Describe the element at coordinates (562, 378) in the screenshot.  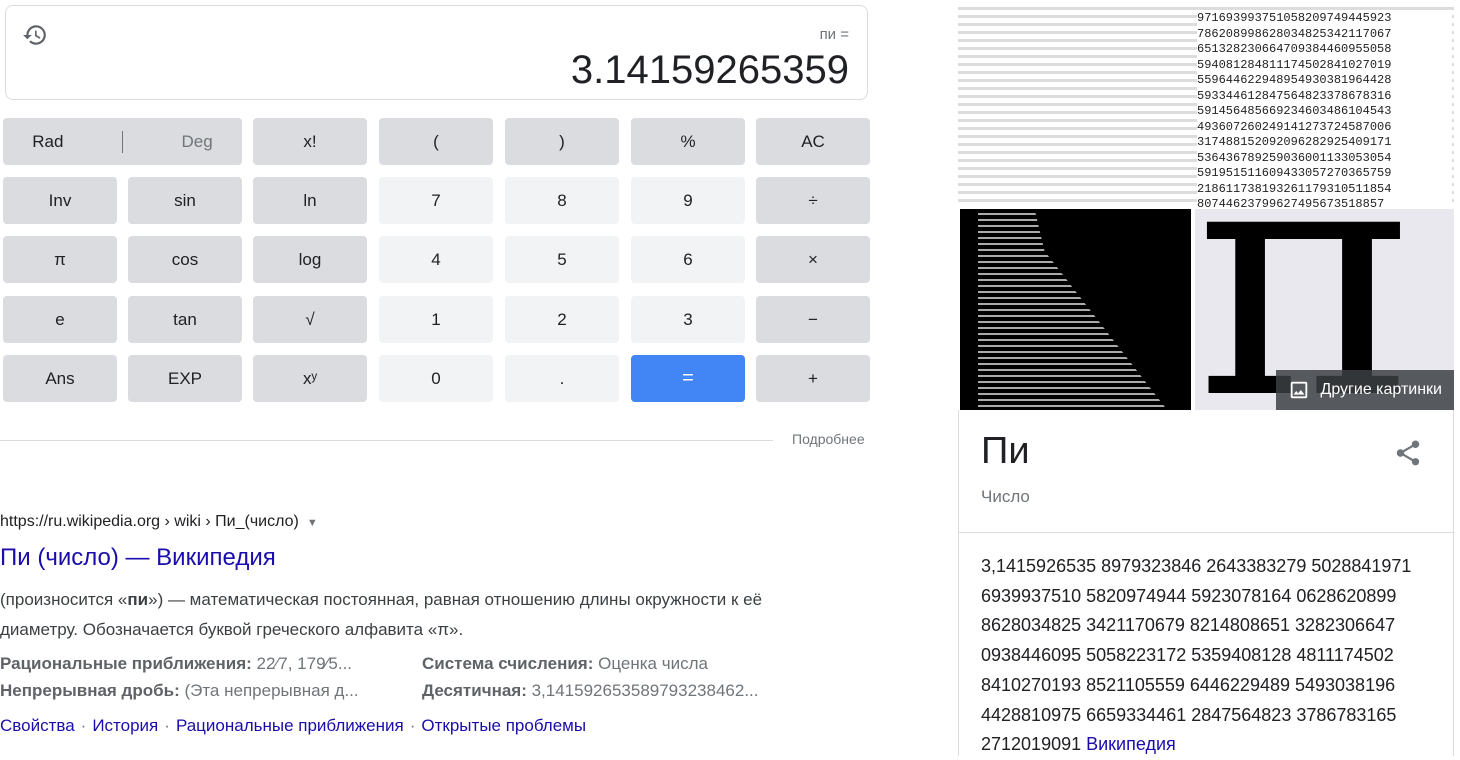
I see `key-button: .` at that location.